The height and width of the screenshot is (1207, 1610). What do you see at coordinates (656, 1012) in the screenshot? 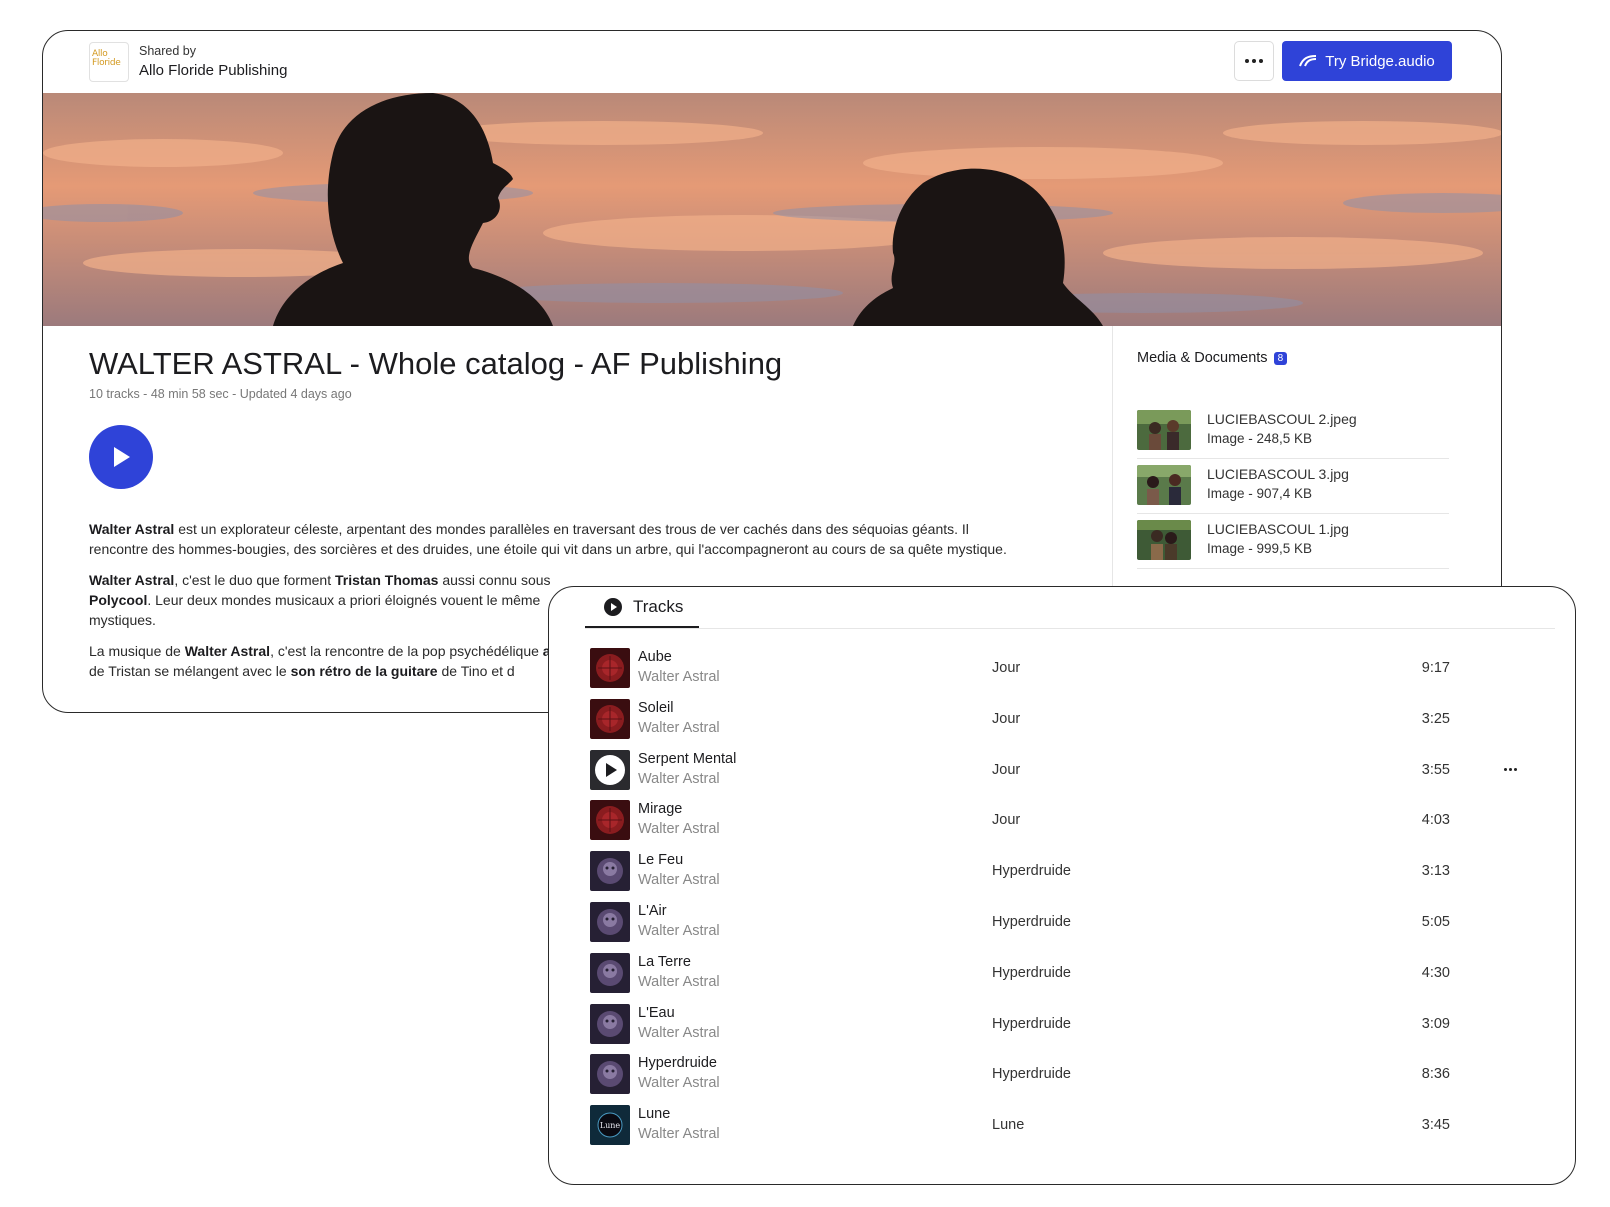
I see `track-title: L'Eau` at bounding box center [656, 1012].